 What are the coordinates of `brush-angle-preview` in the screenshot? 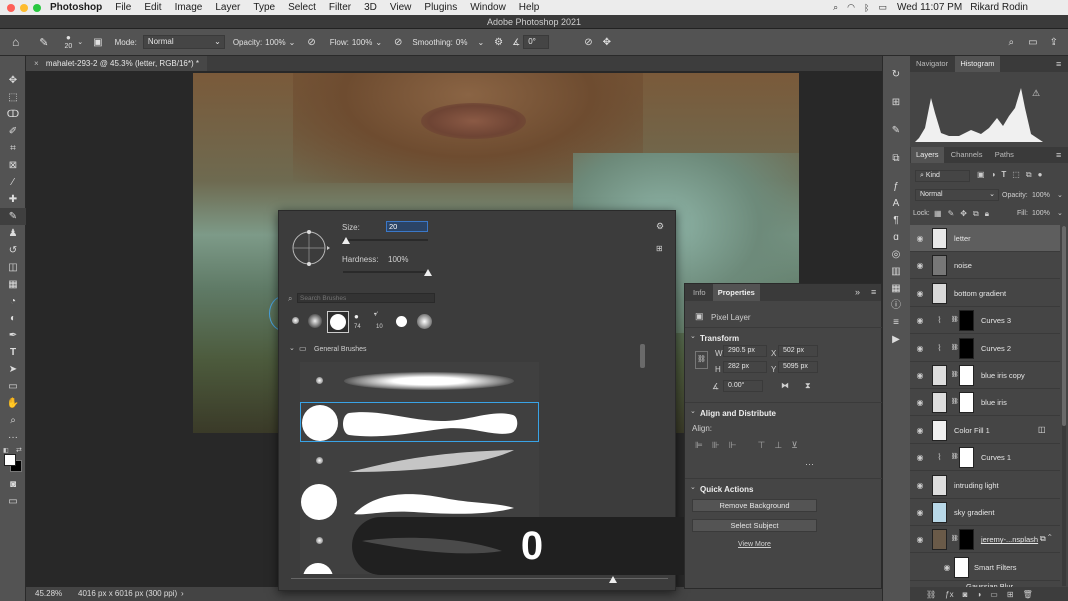 It's located at (311, 248).